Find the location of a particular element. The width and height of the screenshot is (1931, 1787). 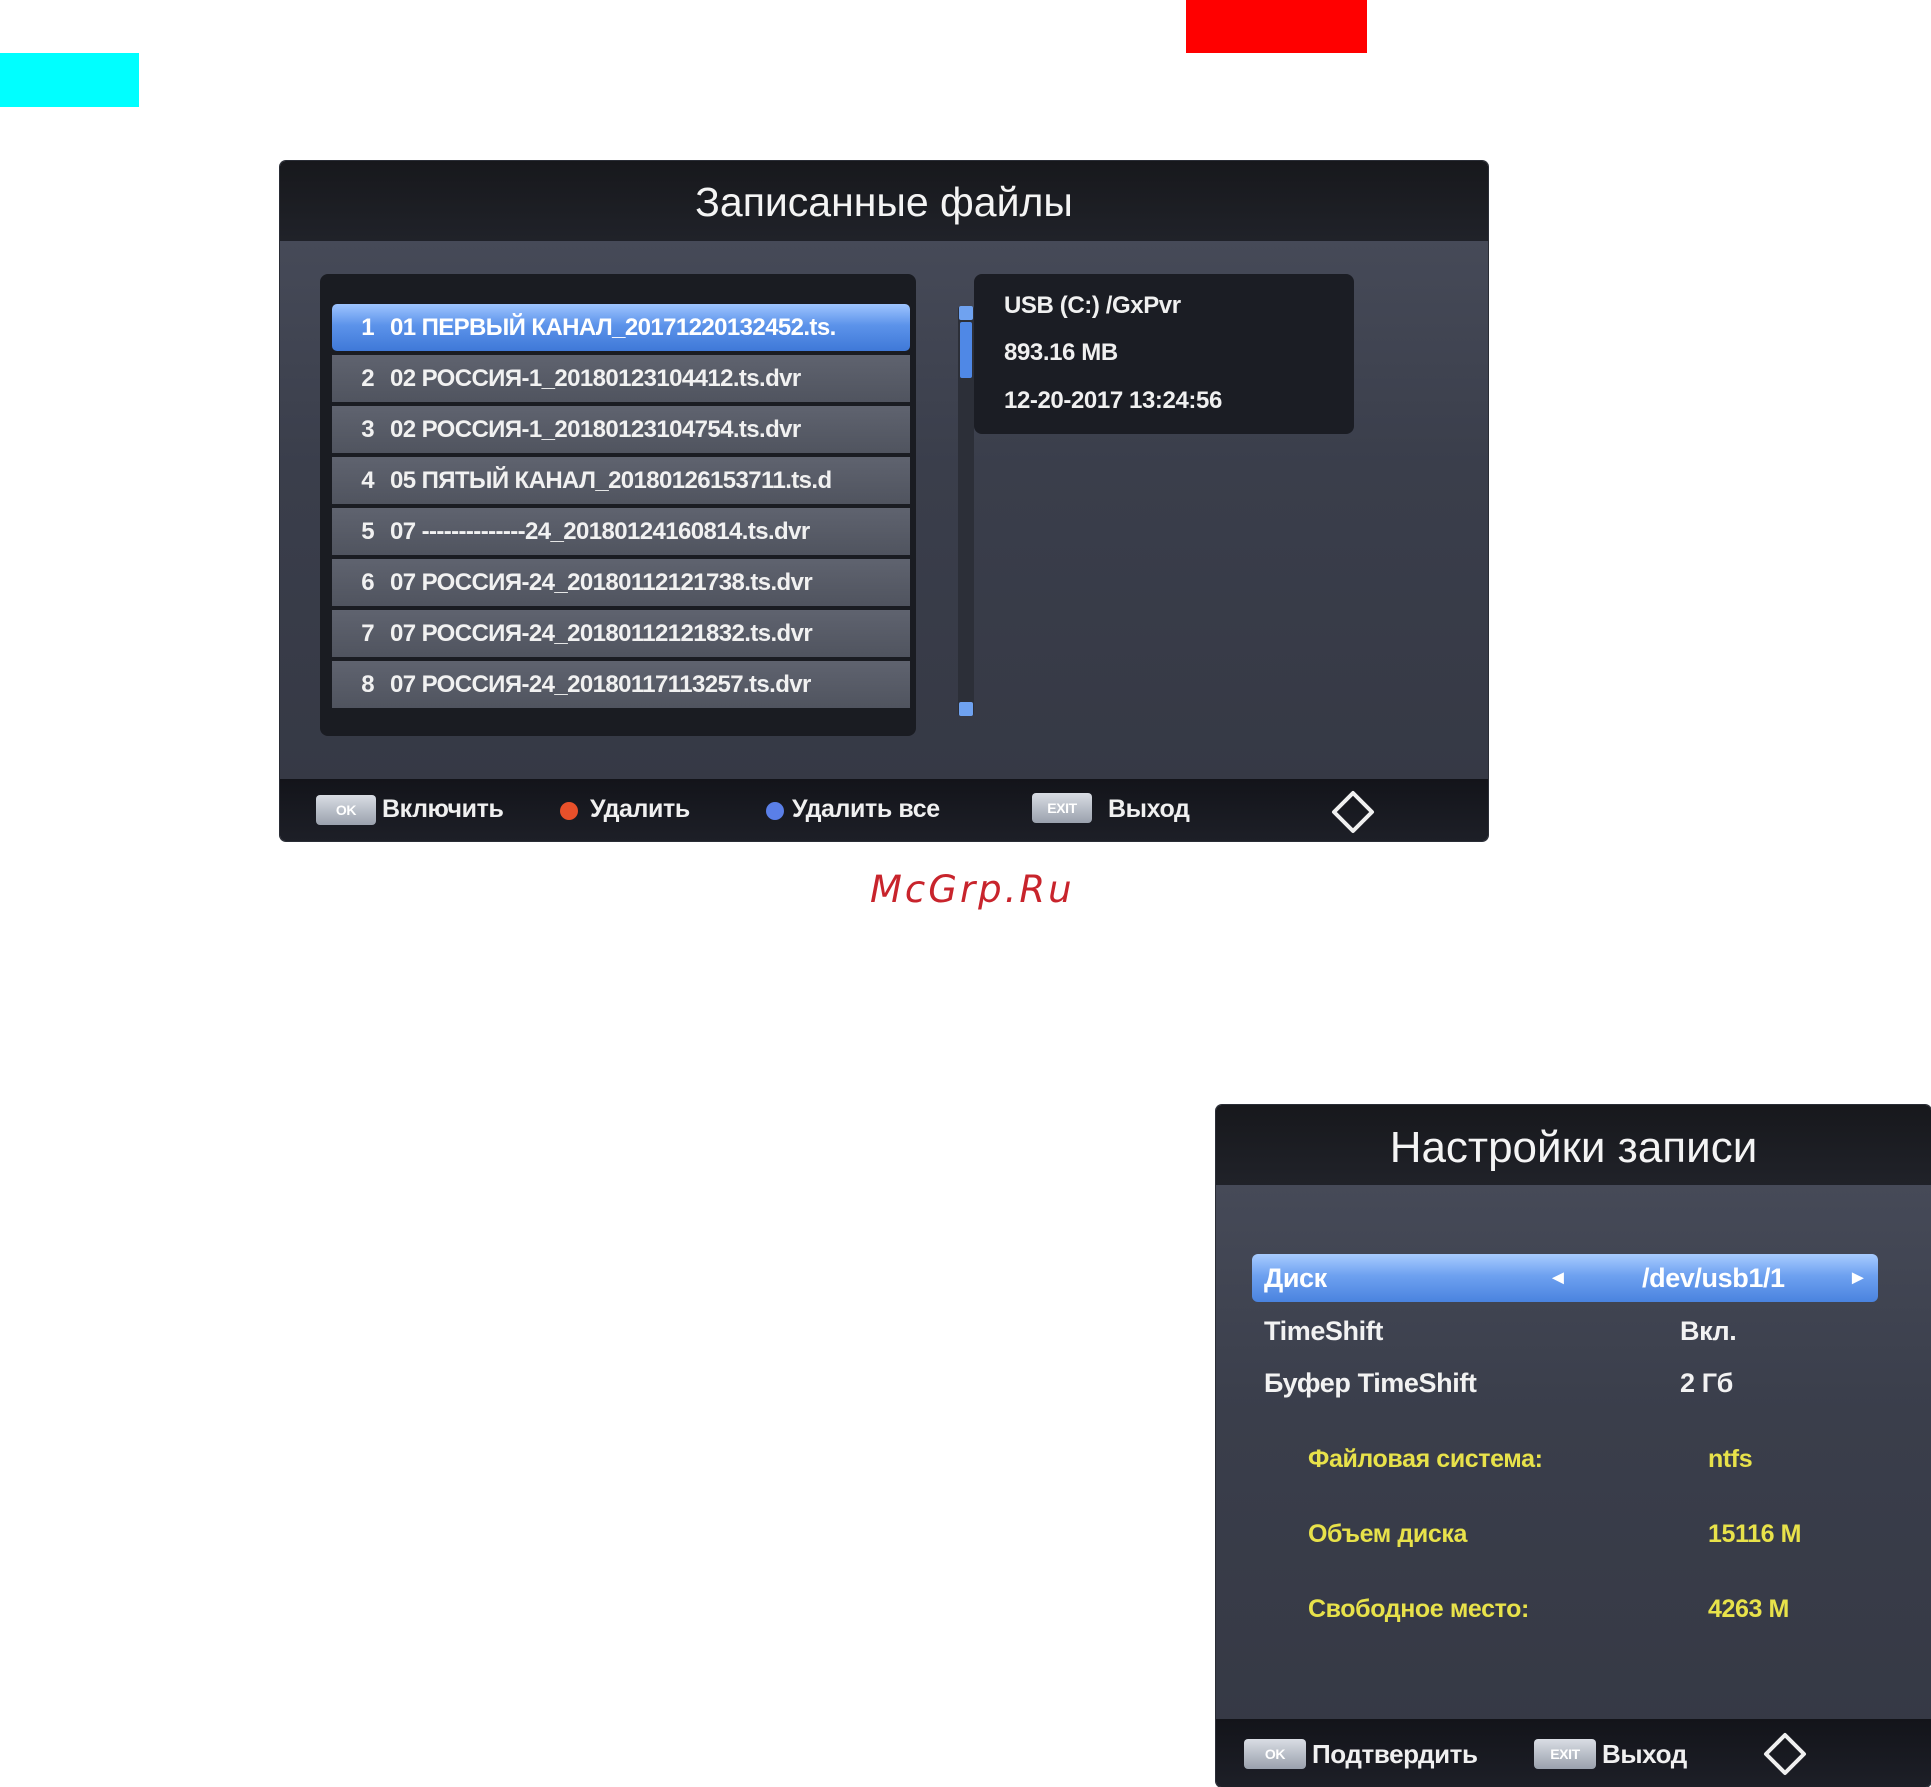

file-number: 1 is located at coordinates (367, 327).